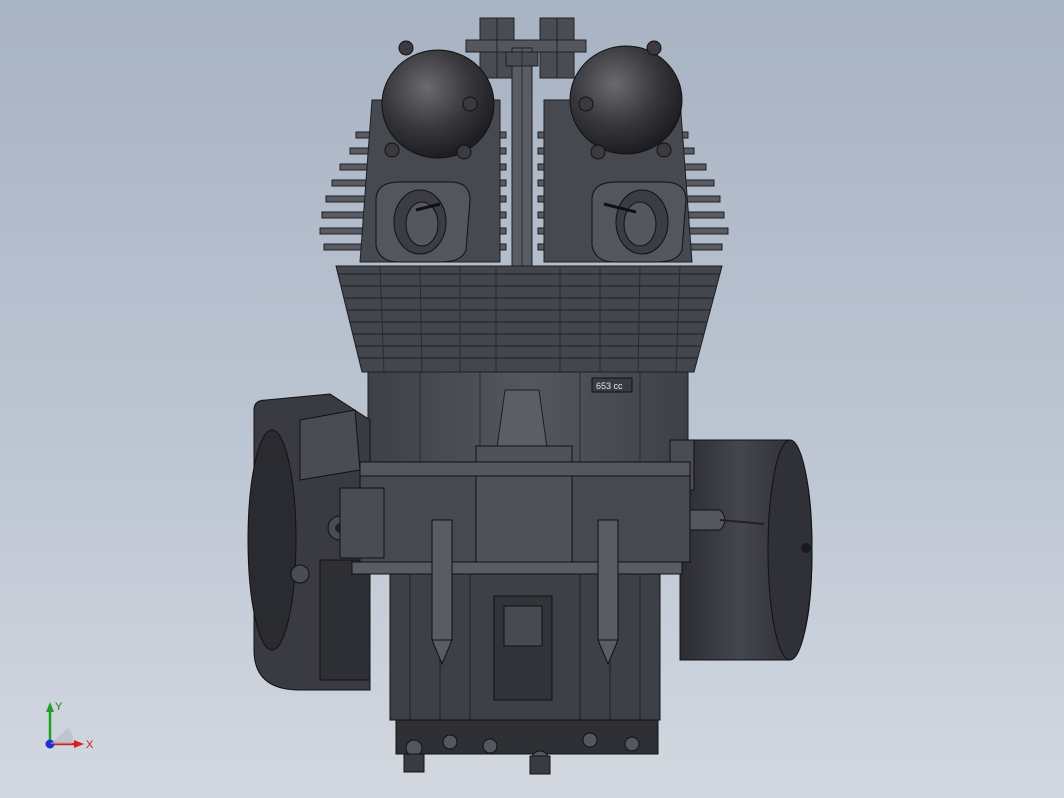 This screenshot has width=1064, height=798. What do you see at coordinates (525, 647) in the screenshot?
I see `oil-sump` at bounding box center [525, 647].